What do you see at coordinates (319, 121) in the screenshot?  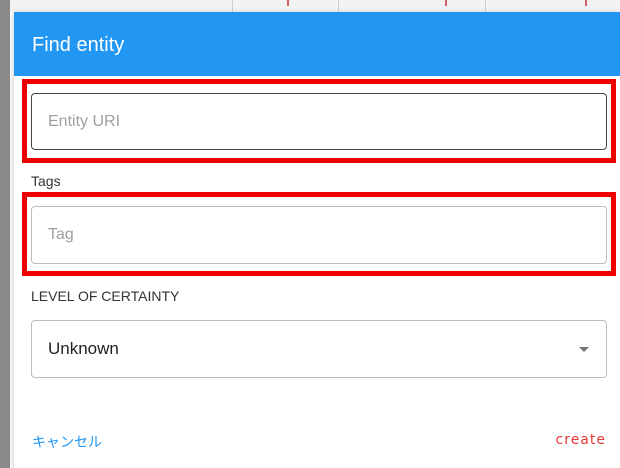 I see `entity-uri-input: Entity URI` at bounding box center [319, 121].